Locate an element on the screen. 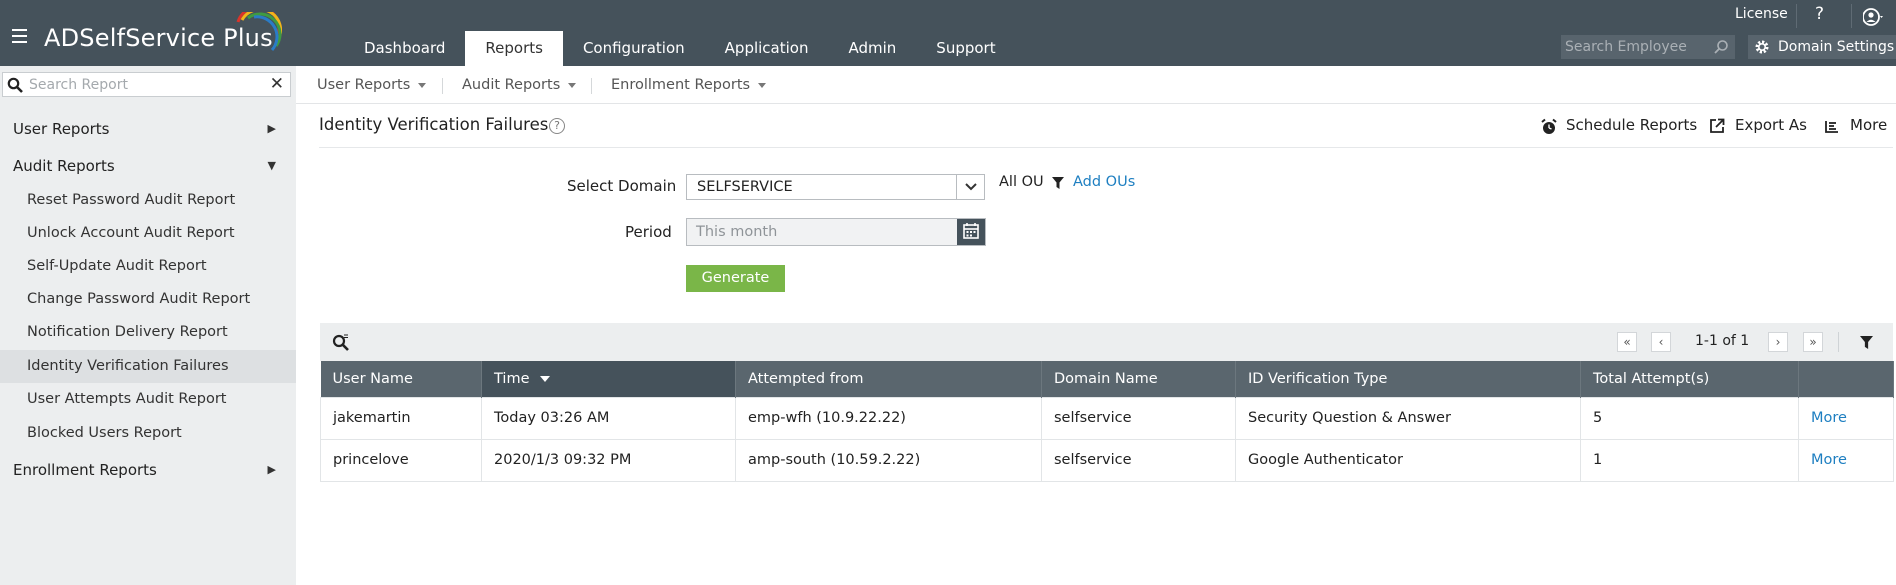 The width and height of the screenshot is (1896, 585). sidebar-category-audit-reports: Audit Reports ▼ is located at coordinates (148, 166).